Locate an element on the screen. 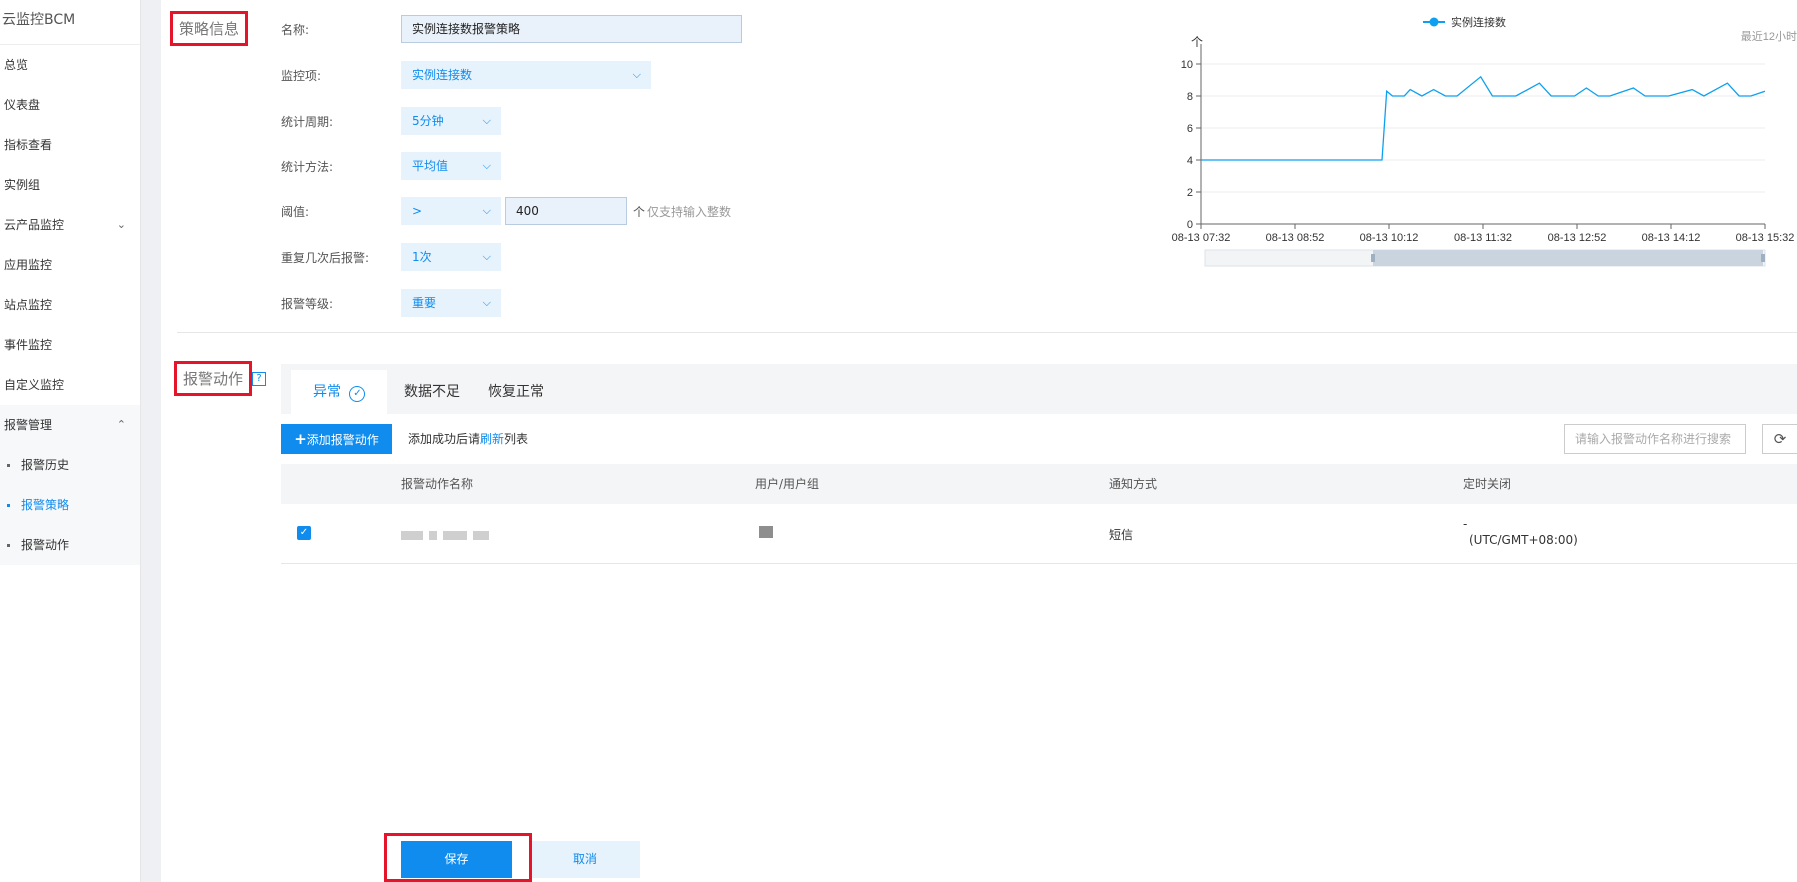  y-tick-label: 10 is located at coordinates (1187, 65).